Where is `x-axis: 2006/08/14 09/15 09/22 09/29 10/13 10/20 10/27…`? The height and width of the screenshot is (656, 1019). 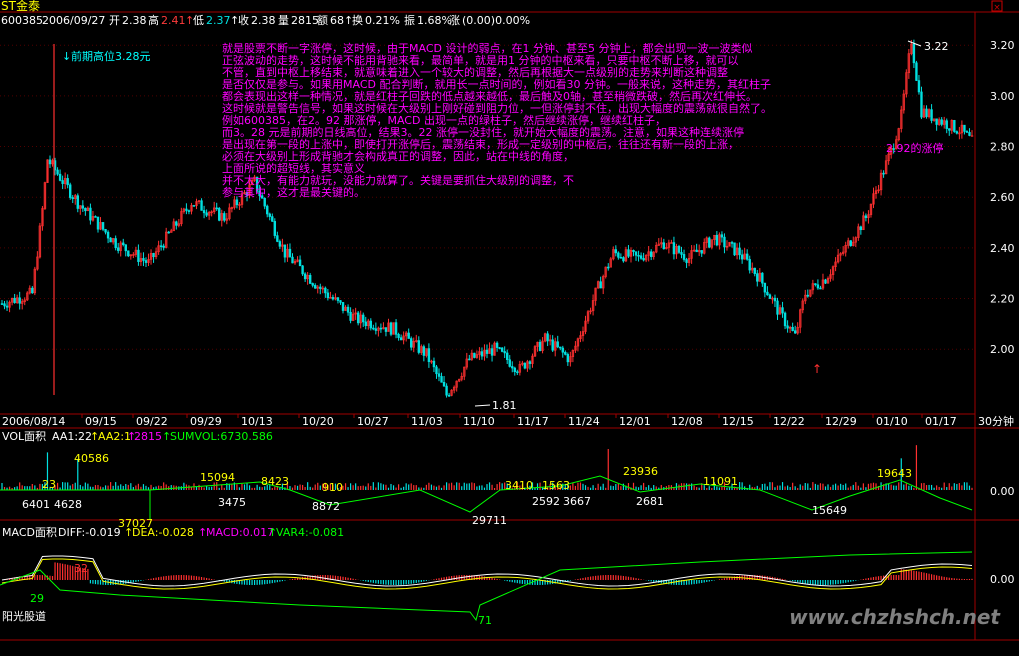 x-axis: 2006/08/14 09/15 09/22 09/29 10/13 10/20 10/27… is located at coordinates (479, 421).